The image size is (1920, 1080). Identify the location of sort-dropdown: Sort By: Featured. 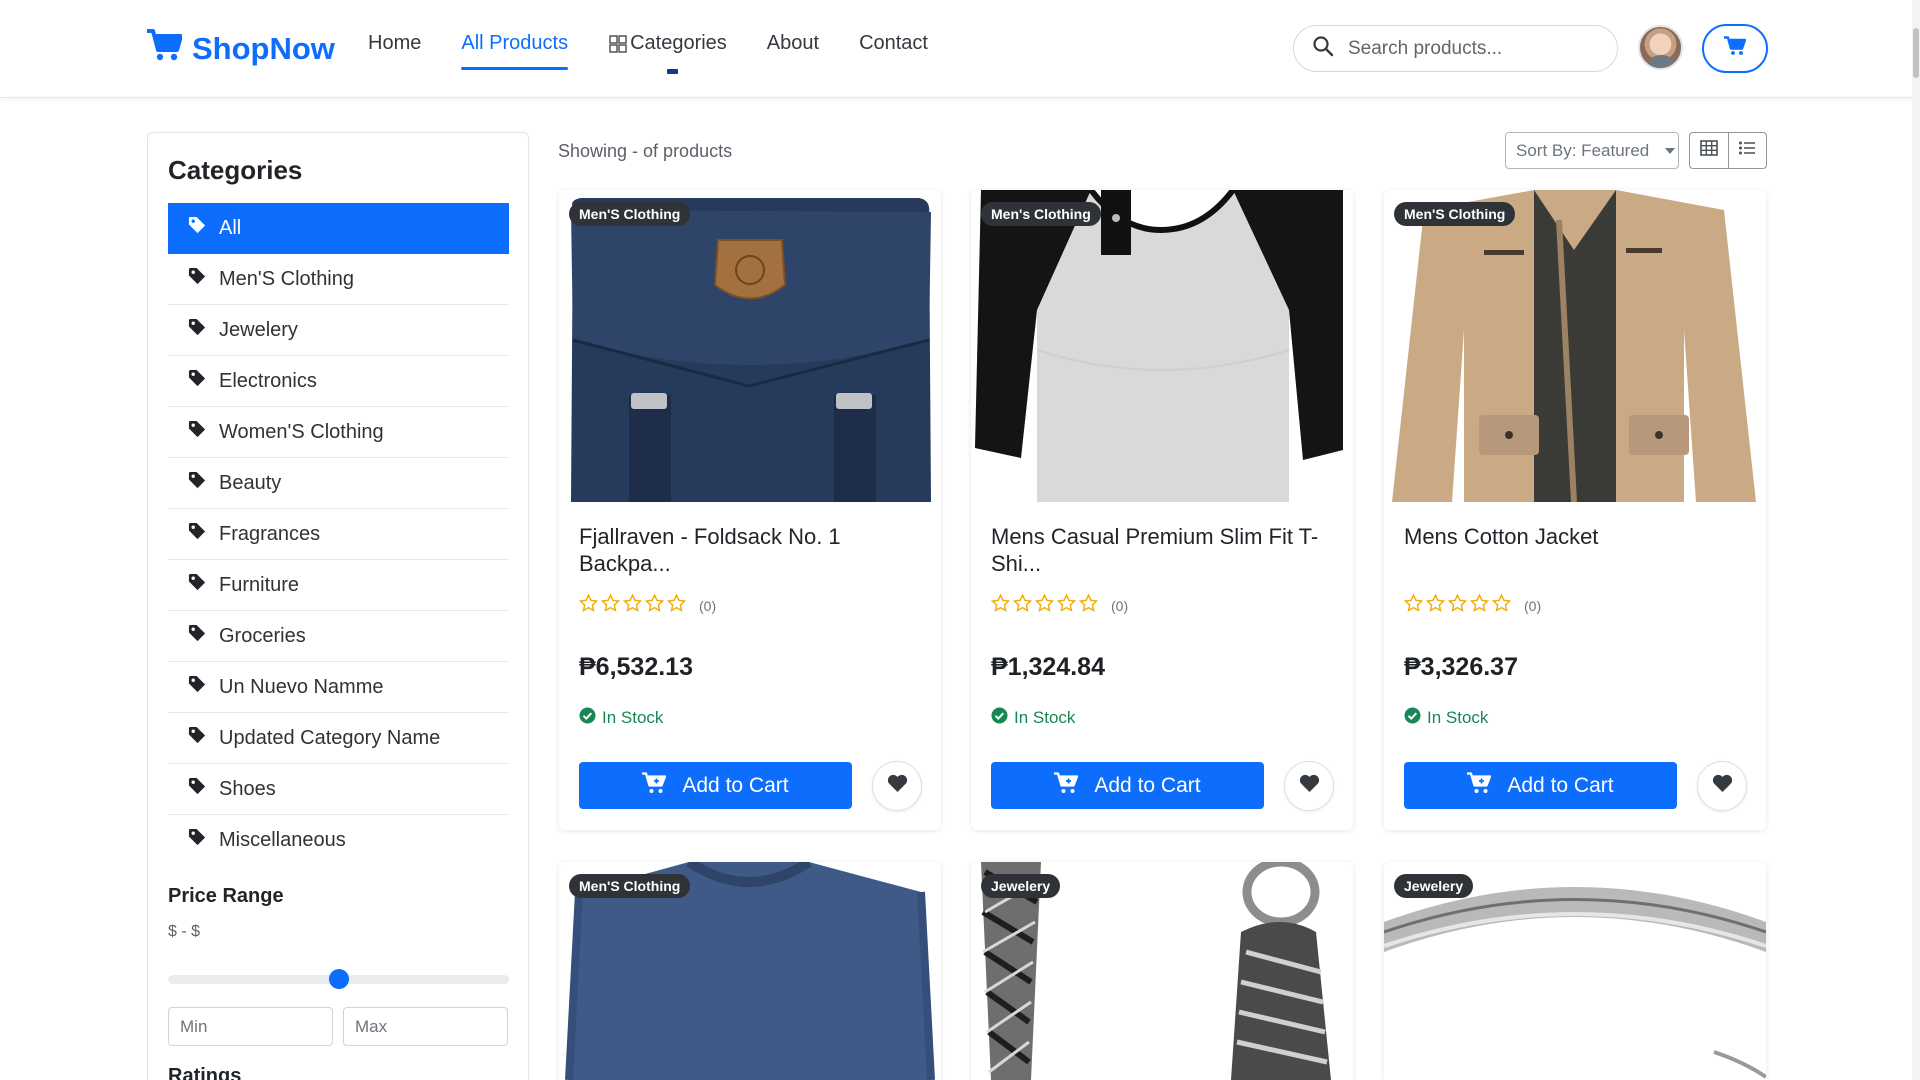
(1592, 150).